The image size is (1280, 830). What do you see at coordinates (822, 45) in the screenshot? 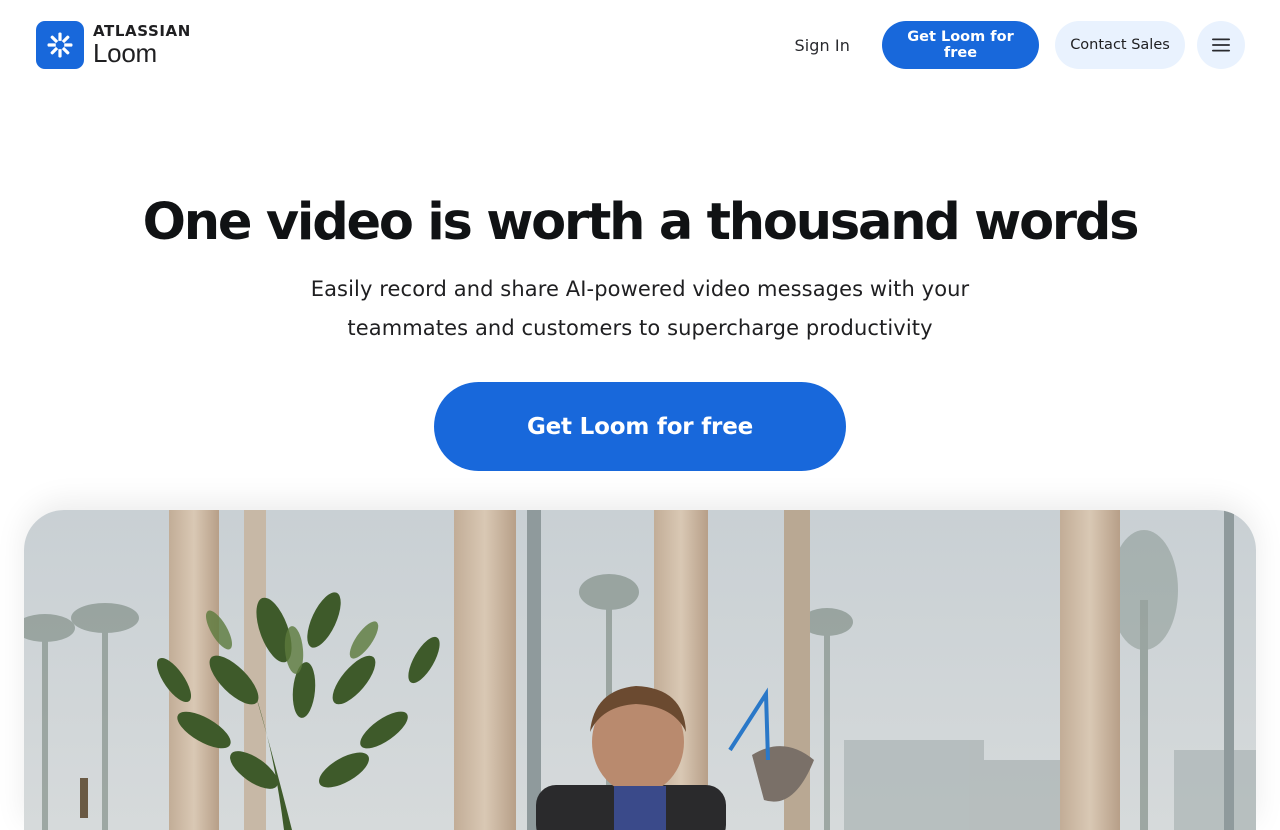
I see `sign-in-link: Sign In` at bounding box center [822, 45].